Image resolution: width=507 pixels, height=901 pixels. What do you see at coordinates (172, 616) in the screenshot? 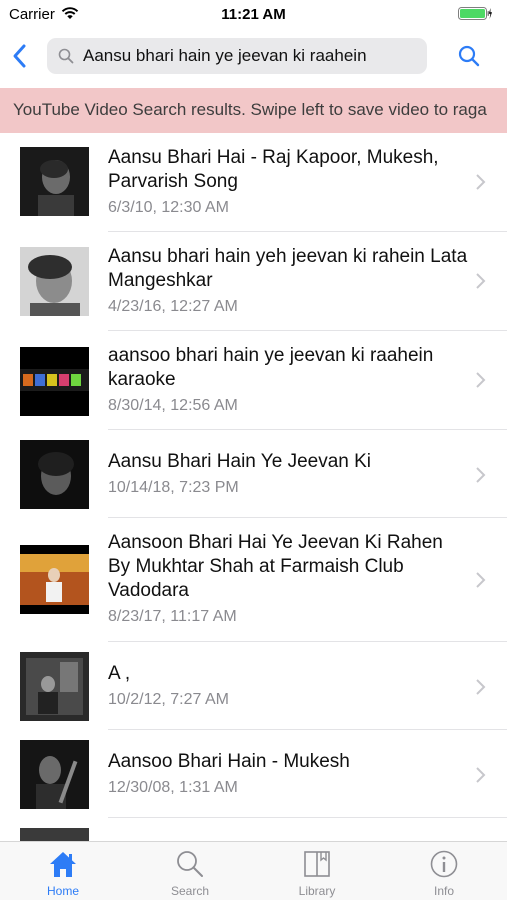
I see `result-date: 8/23/17, 11:17 AM` at bounding box center [172, 616].